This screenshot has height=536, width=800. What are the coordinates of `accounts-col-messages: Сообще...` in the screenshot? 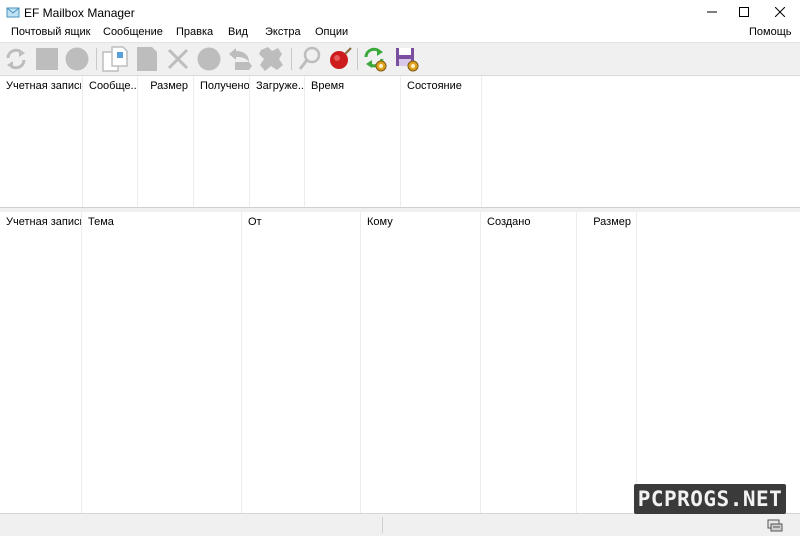 It's located at (110, 86).